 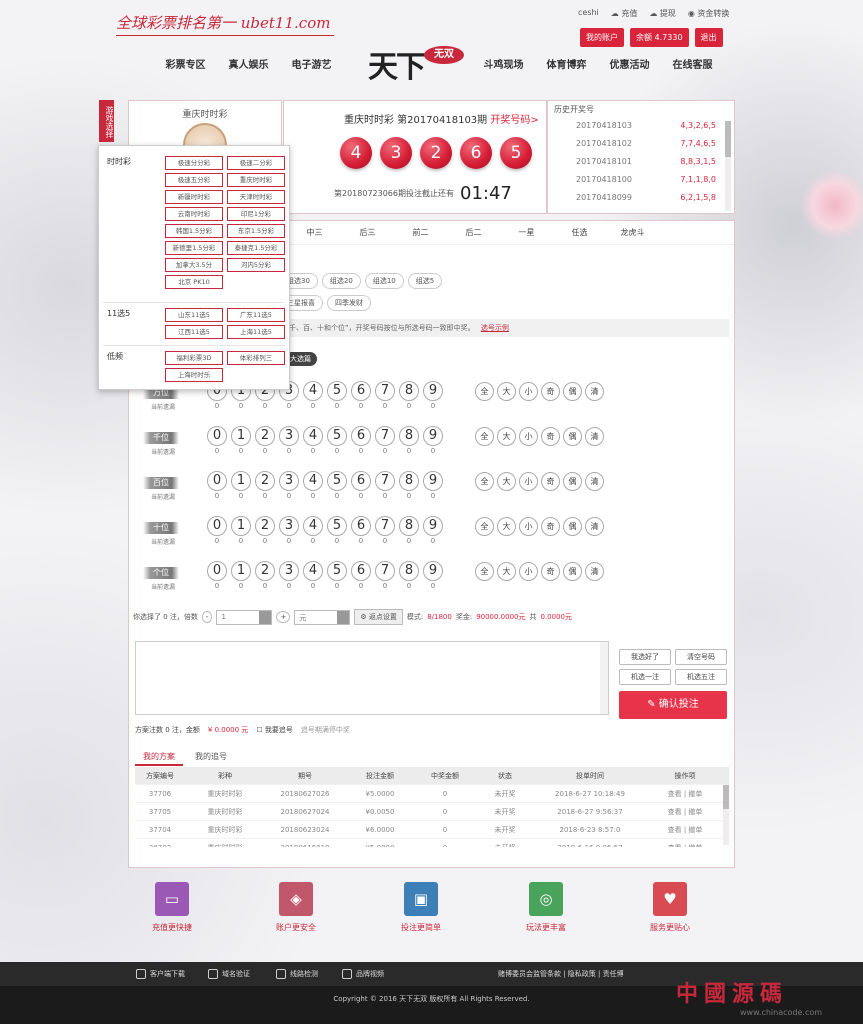 I want to click on dropdown-item: 福利彩票3D, so click(x=194, y=358).